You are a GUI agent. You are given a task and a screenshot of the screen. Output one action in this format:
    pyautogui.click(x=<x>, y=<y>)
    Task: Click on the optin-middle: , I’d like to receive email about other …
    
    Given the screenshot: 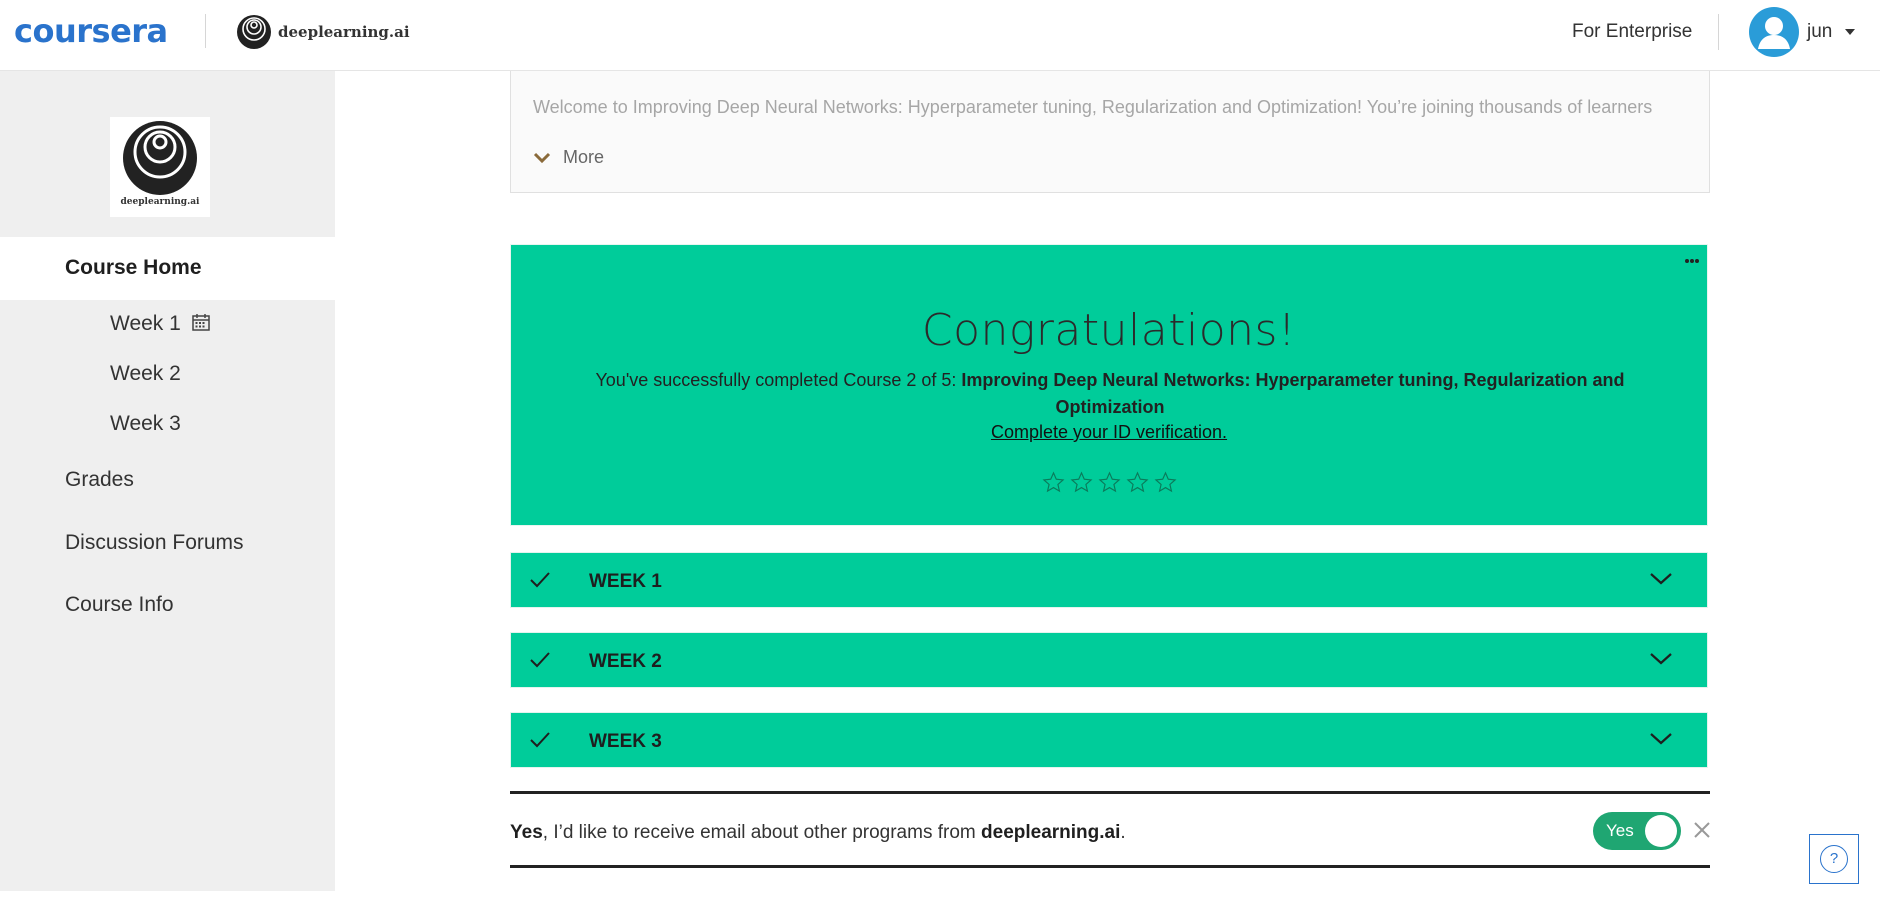 What is the action you would take?
    pyautogui.click(x=762, y=832)
    